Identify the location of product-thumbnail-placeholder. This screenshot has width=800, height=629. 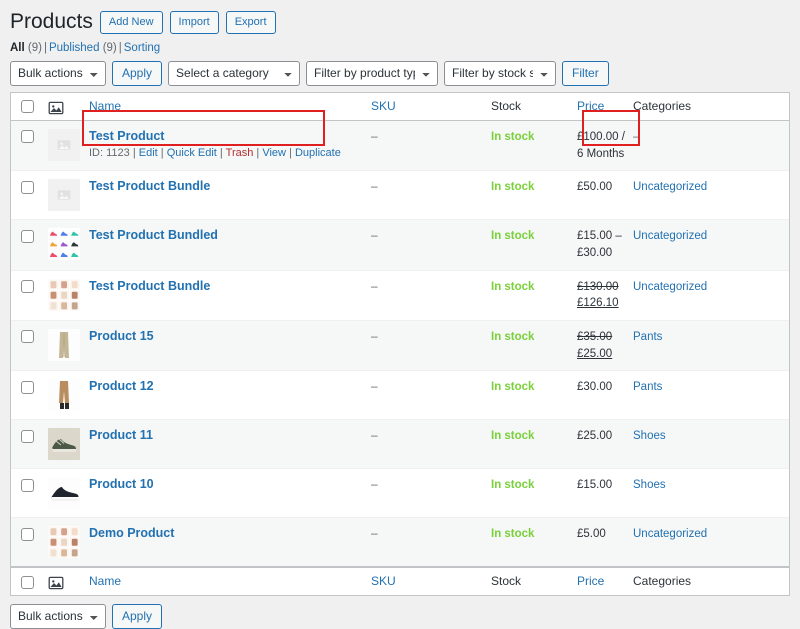
(64, 145).